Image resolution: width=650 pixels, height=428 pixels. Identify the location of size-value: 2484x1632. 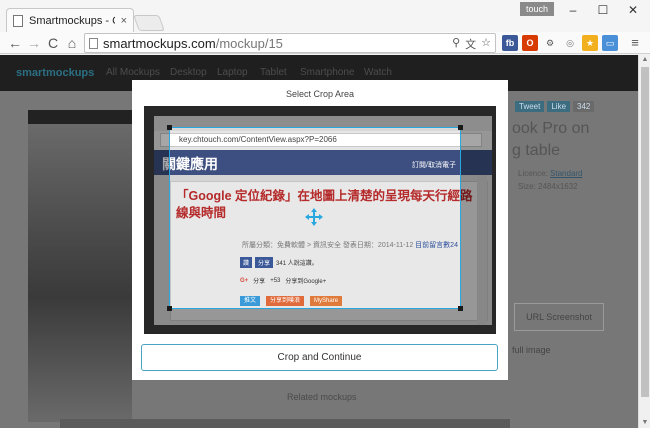
(558, 186).